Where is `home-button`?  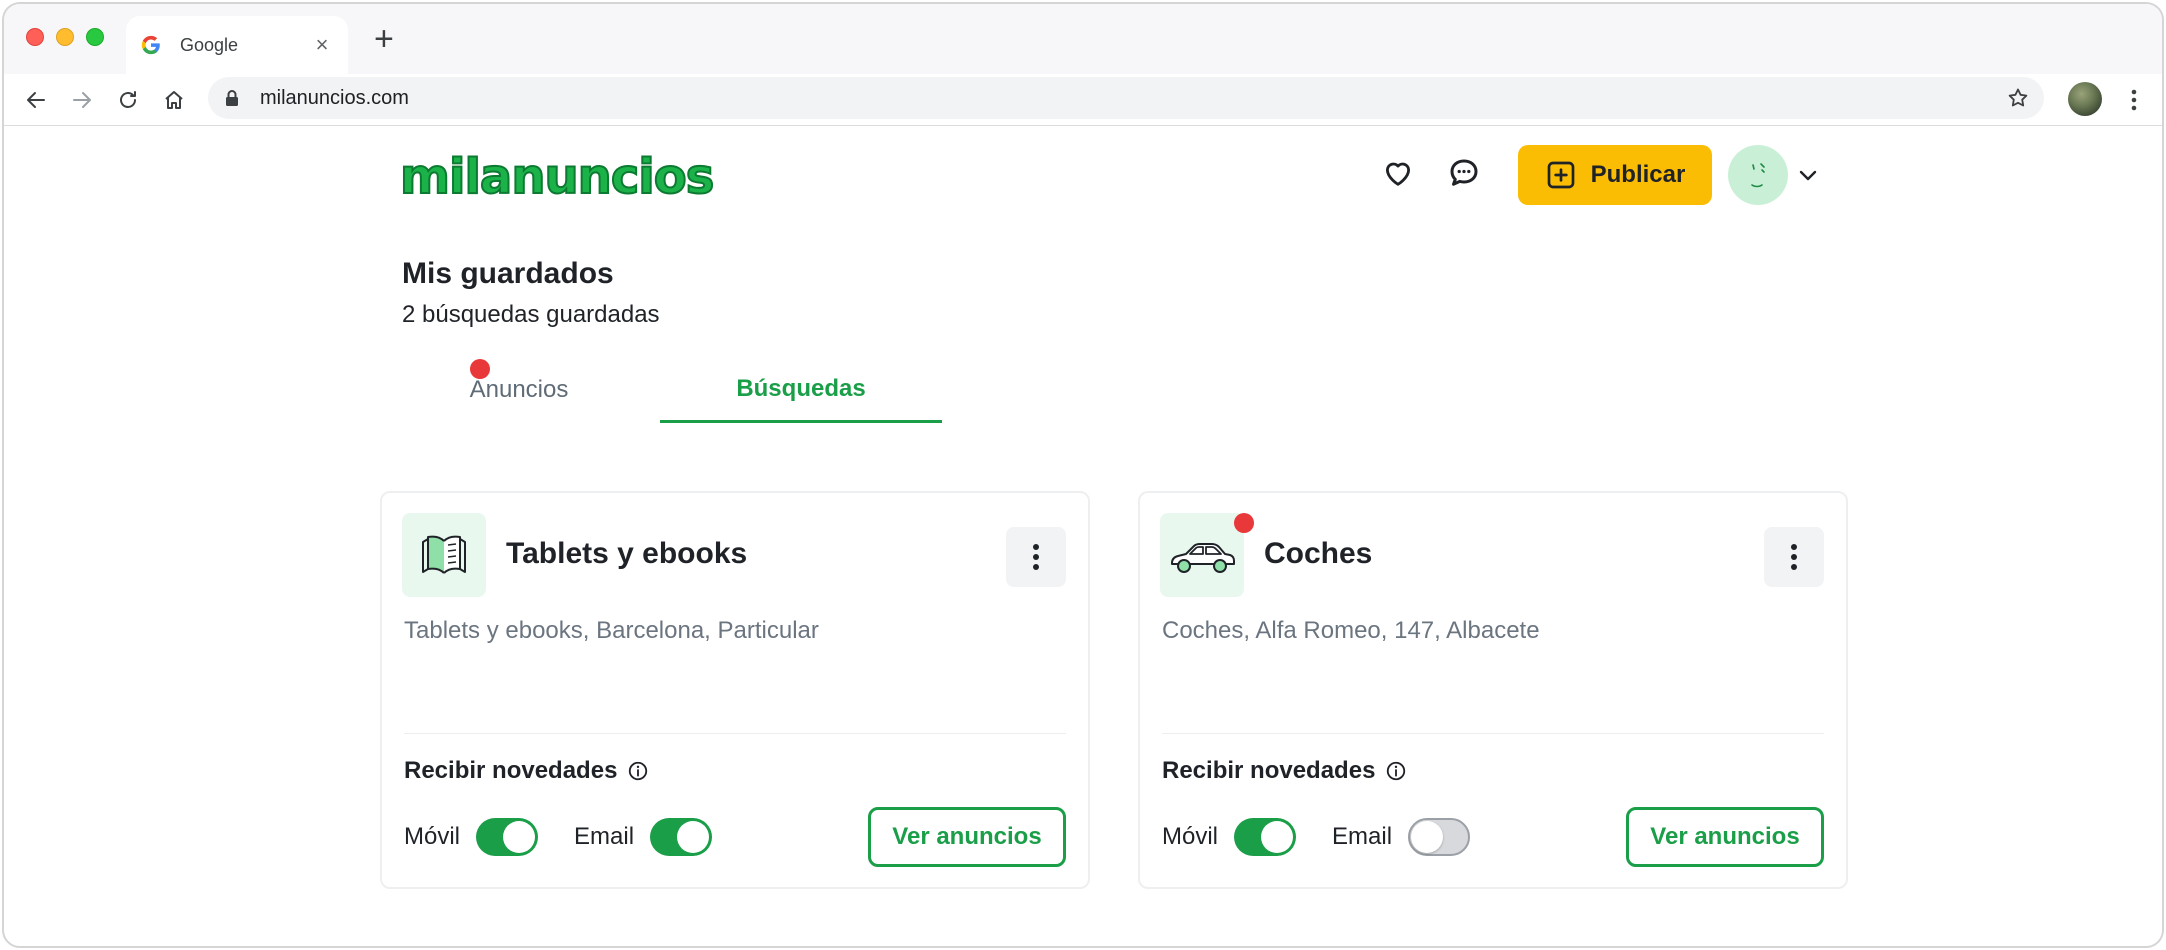 home-button is located at coordinates (174, 100).